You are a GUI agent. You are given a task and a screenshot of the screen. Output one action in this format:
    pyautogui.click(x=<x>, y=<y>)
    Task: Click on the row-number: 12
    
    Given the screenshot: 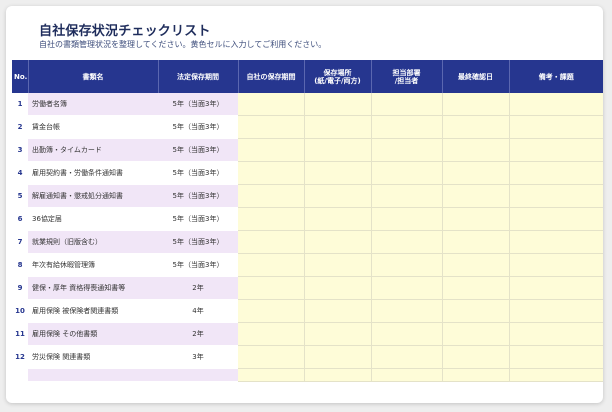 What is the action you would take?
    pyautogui.click(x=20, y=357)
    